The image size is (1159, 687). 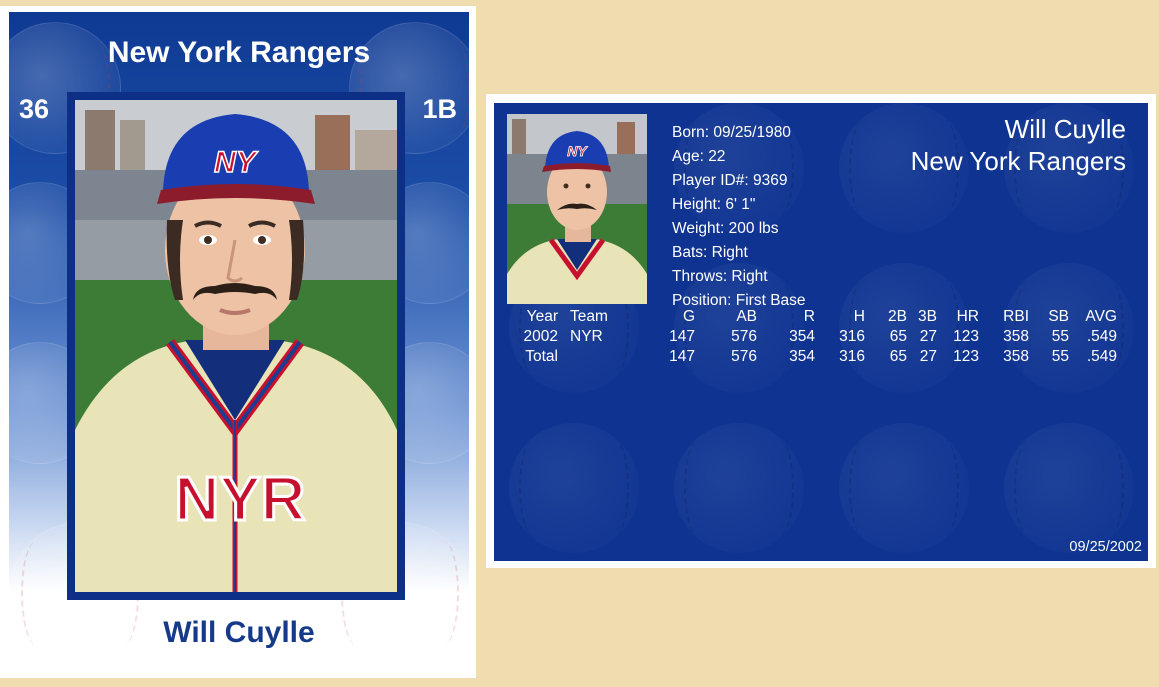 What do you see at coordinates (1101, 316) in the screenshot?
I see `stats-header-cell: AVG` at bounding box center [1101, 316].